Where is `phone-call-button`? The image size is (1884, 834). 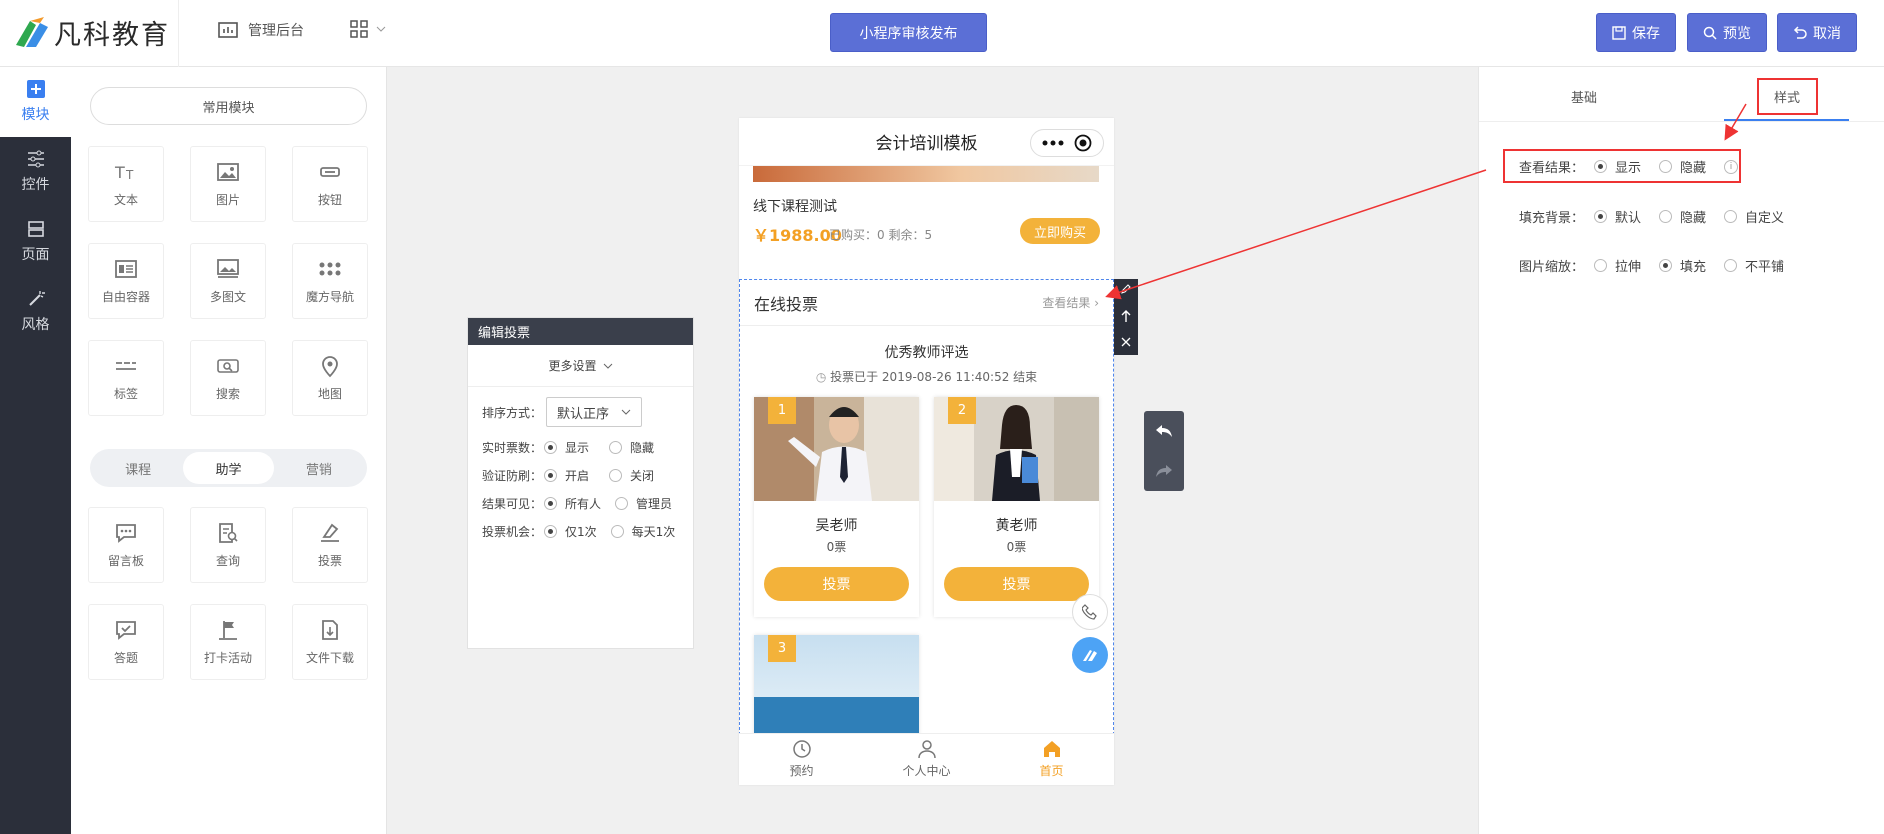
phone-call-button is located at coordinates (1090, 612).